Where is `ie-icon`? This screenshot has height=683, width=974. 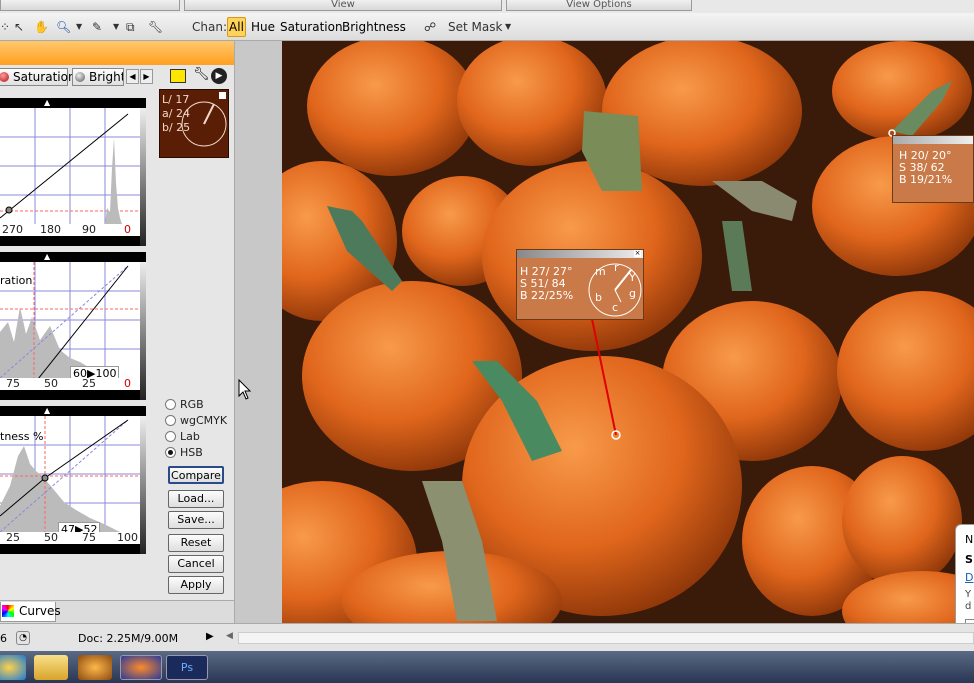 ie-icon is located at coordinates (13, 667).